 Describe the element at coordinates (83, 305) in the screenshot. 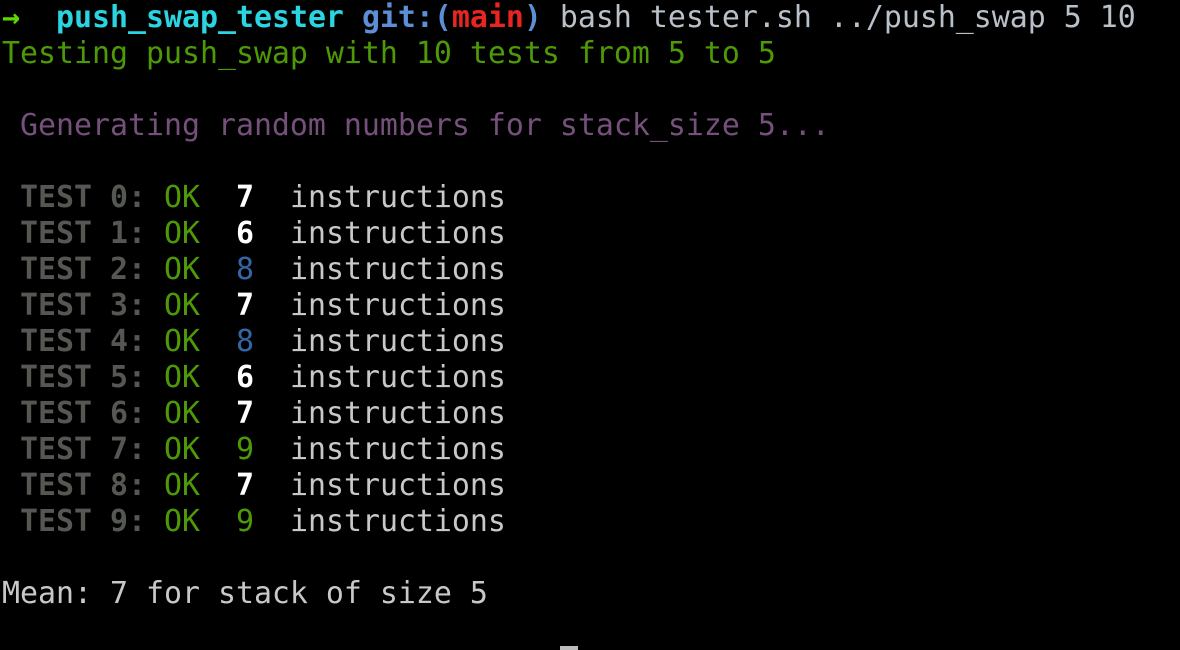

I see `test-label: TEST 3:` at that location.